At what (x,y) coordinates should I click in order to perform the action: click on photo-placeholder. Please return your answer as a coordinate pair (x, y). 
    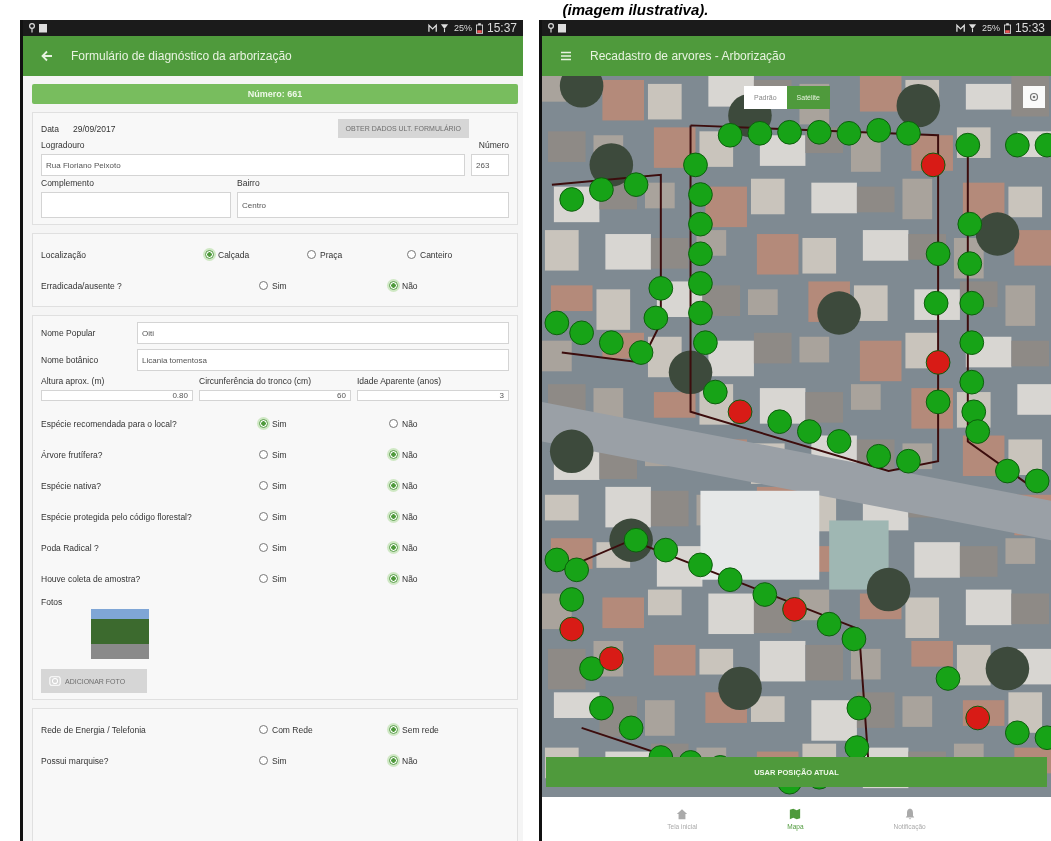
    Looking at the image, I should click on (120, 634).